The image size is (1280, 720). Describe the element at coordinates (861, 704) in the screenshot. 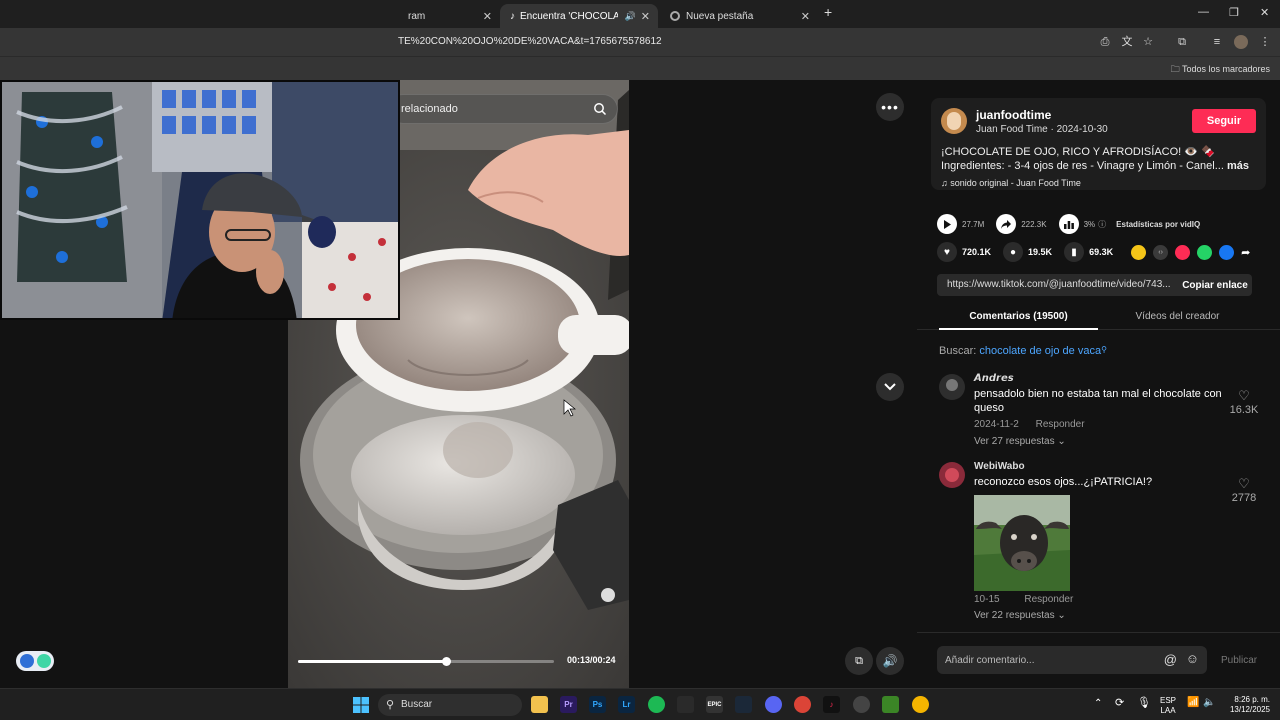

I see `obs-icon` at that location.